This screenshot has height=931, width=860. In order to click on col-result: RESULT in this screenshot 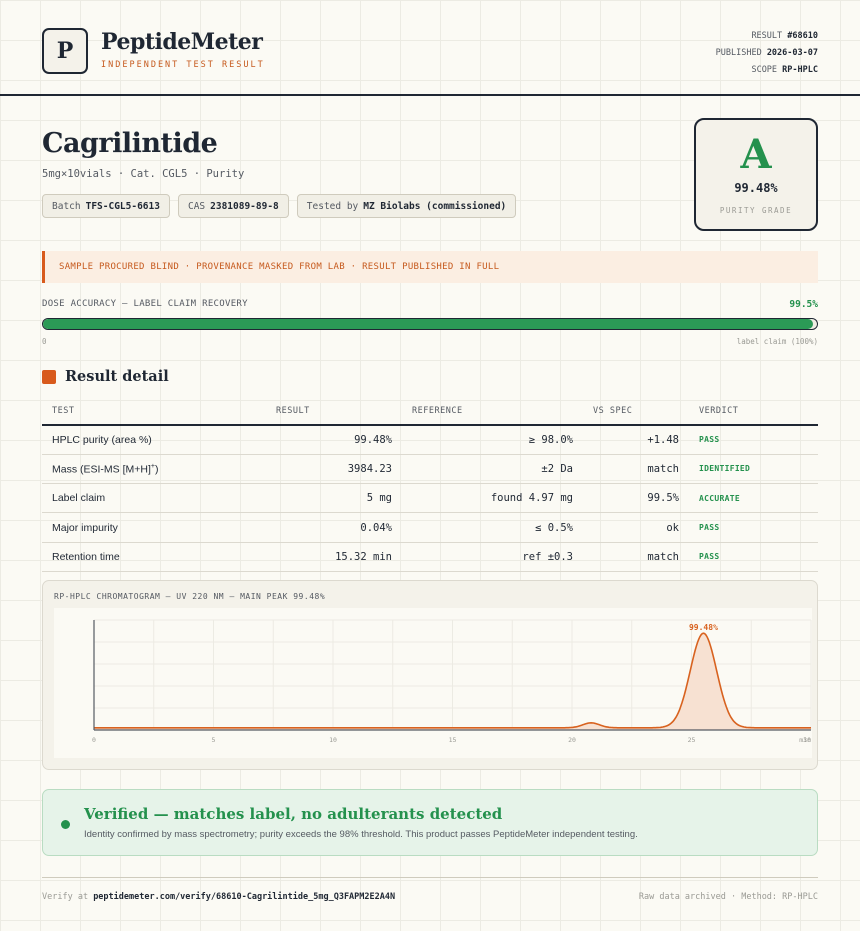, I will do `click(334, 412)`.